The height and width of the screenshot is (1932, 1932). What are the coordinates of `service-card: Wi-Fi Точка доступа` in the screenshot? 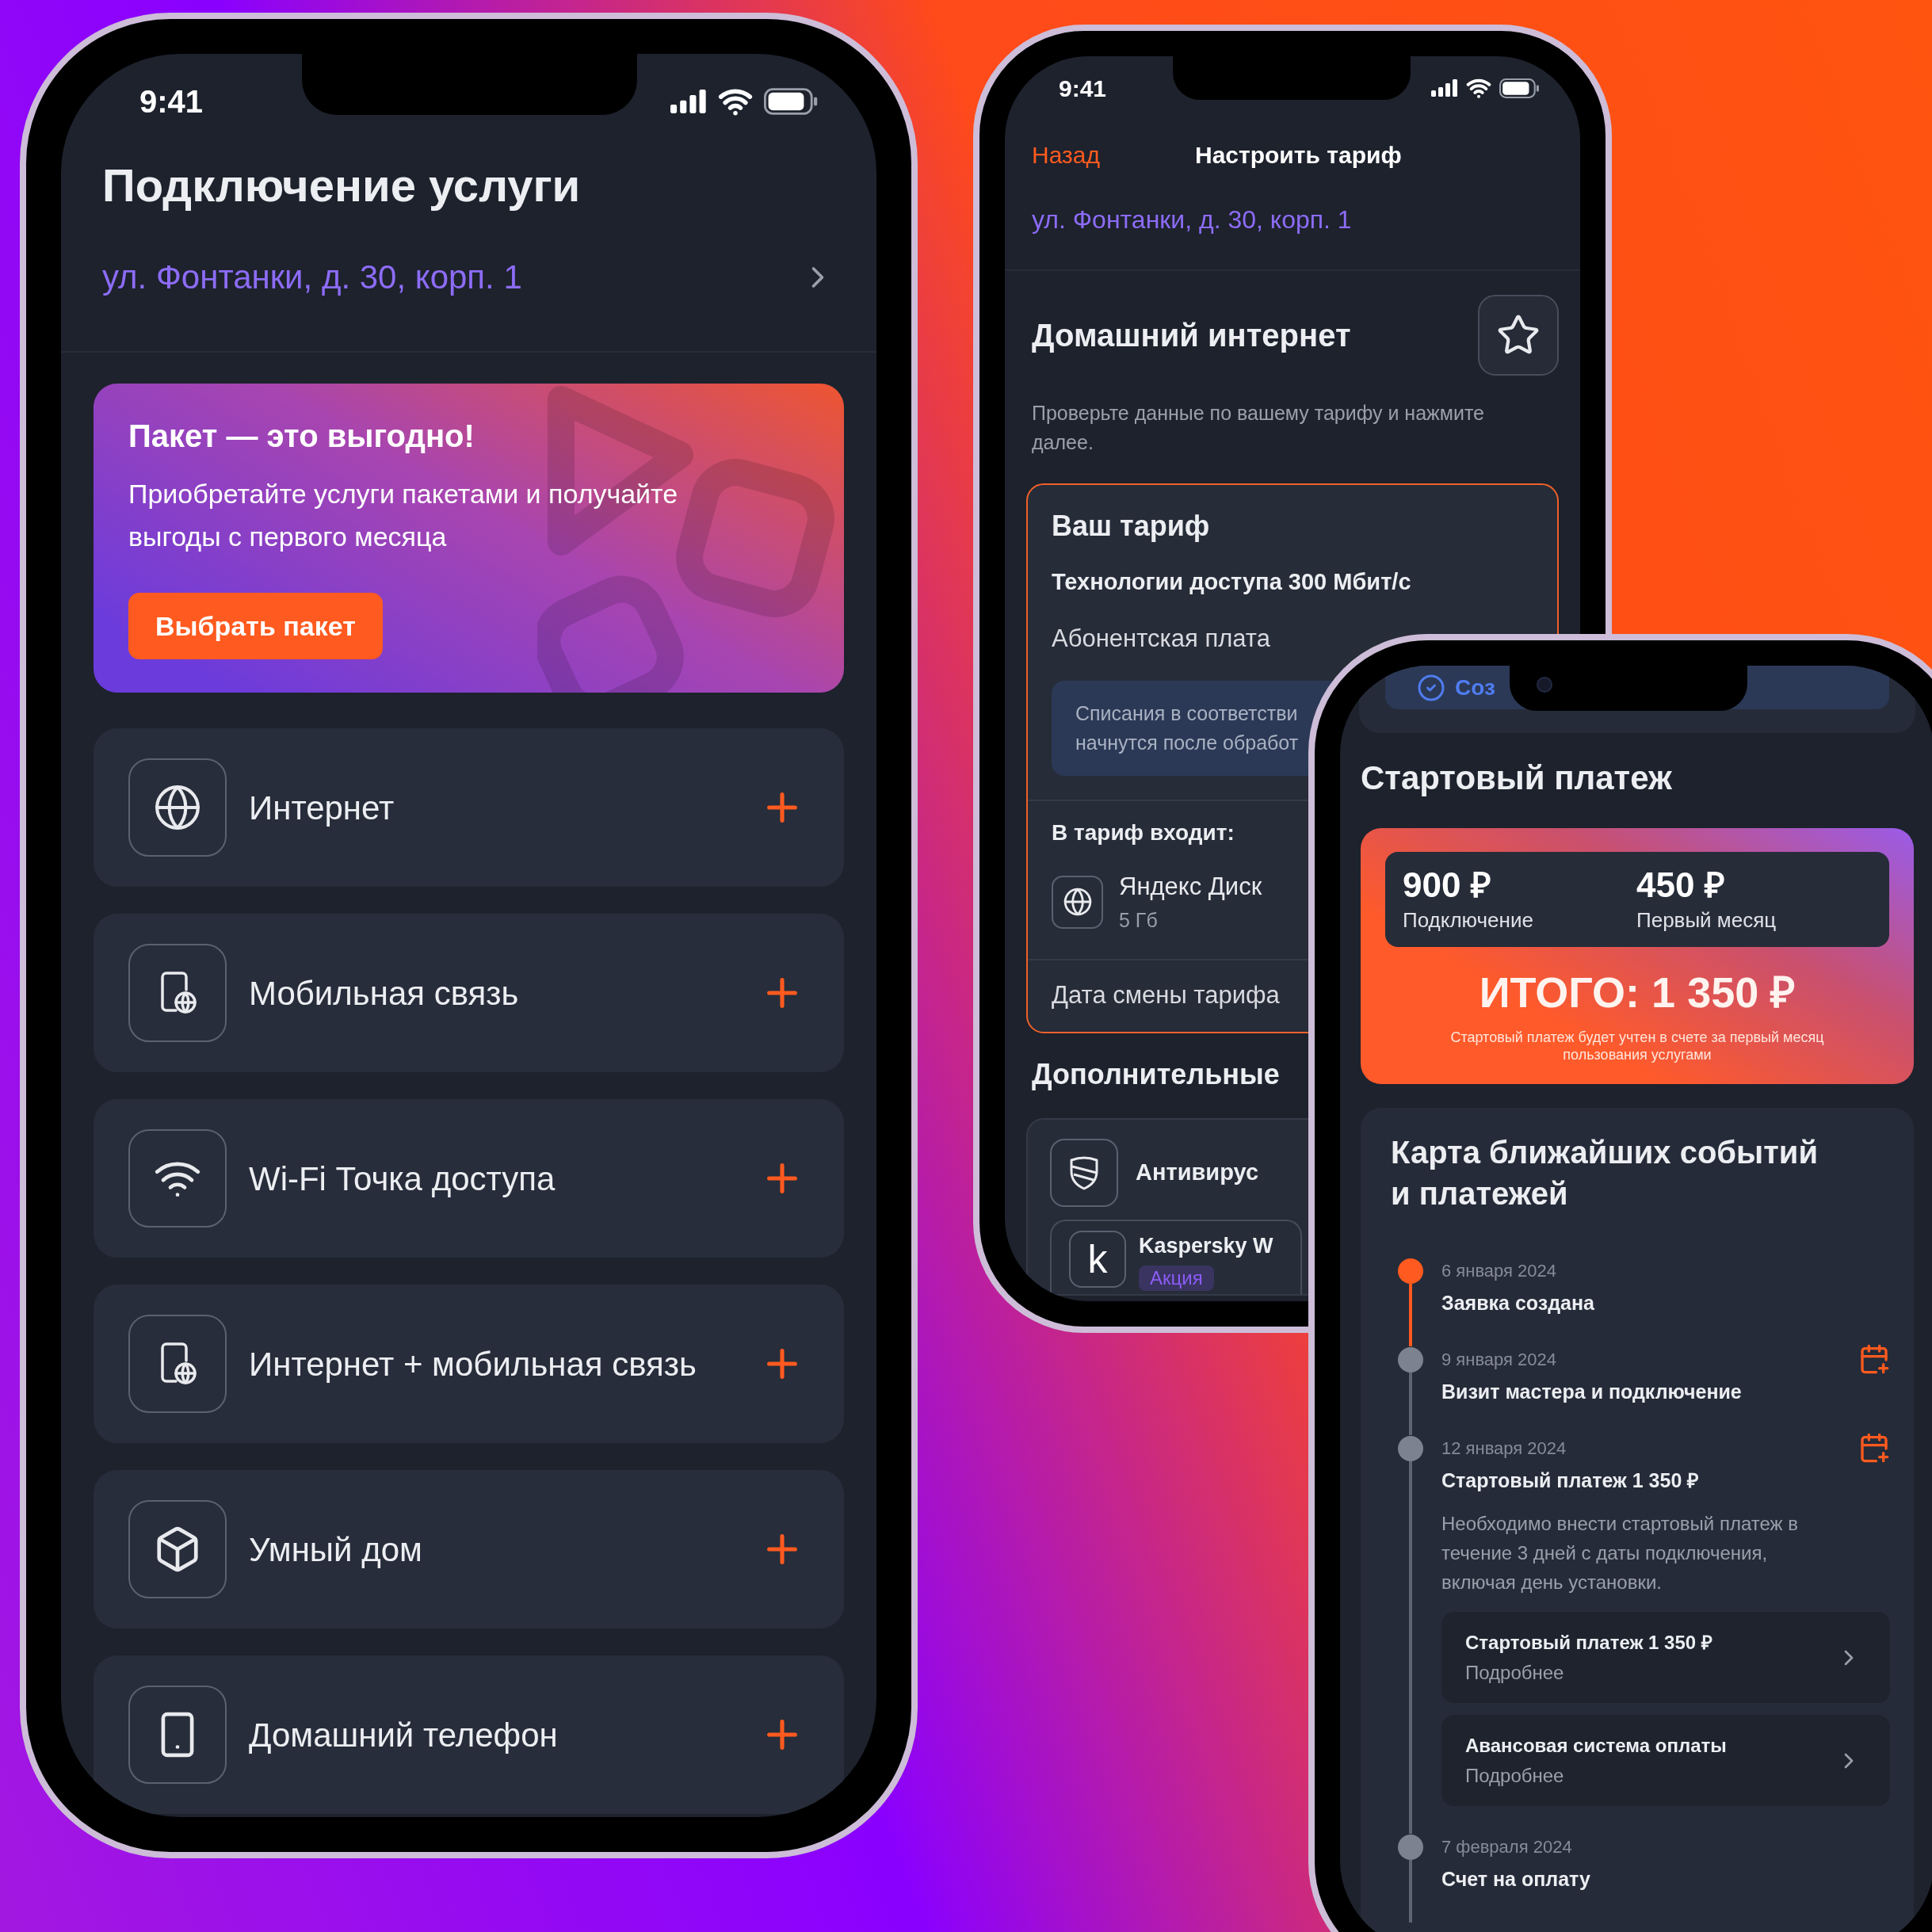 It's located at (469, 1178).